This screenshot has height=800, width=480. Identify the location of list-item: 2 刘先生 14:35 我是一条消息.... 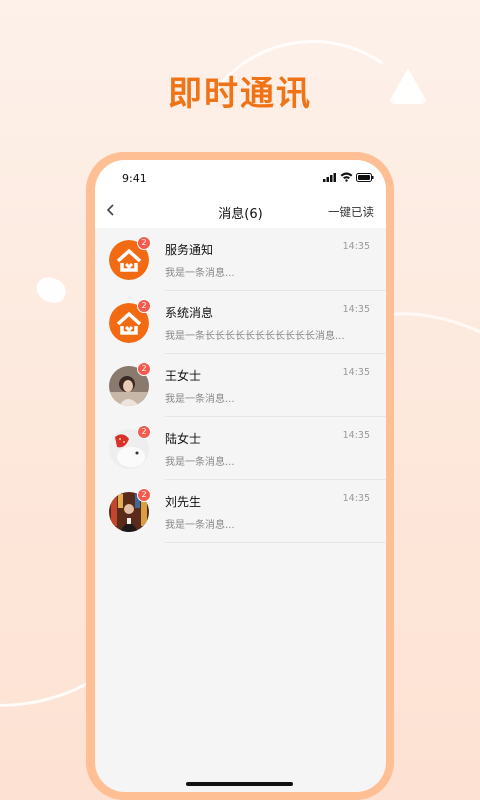
(240, 511).